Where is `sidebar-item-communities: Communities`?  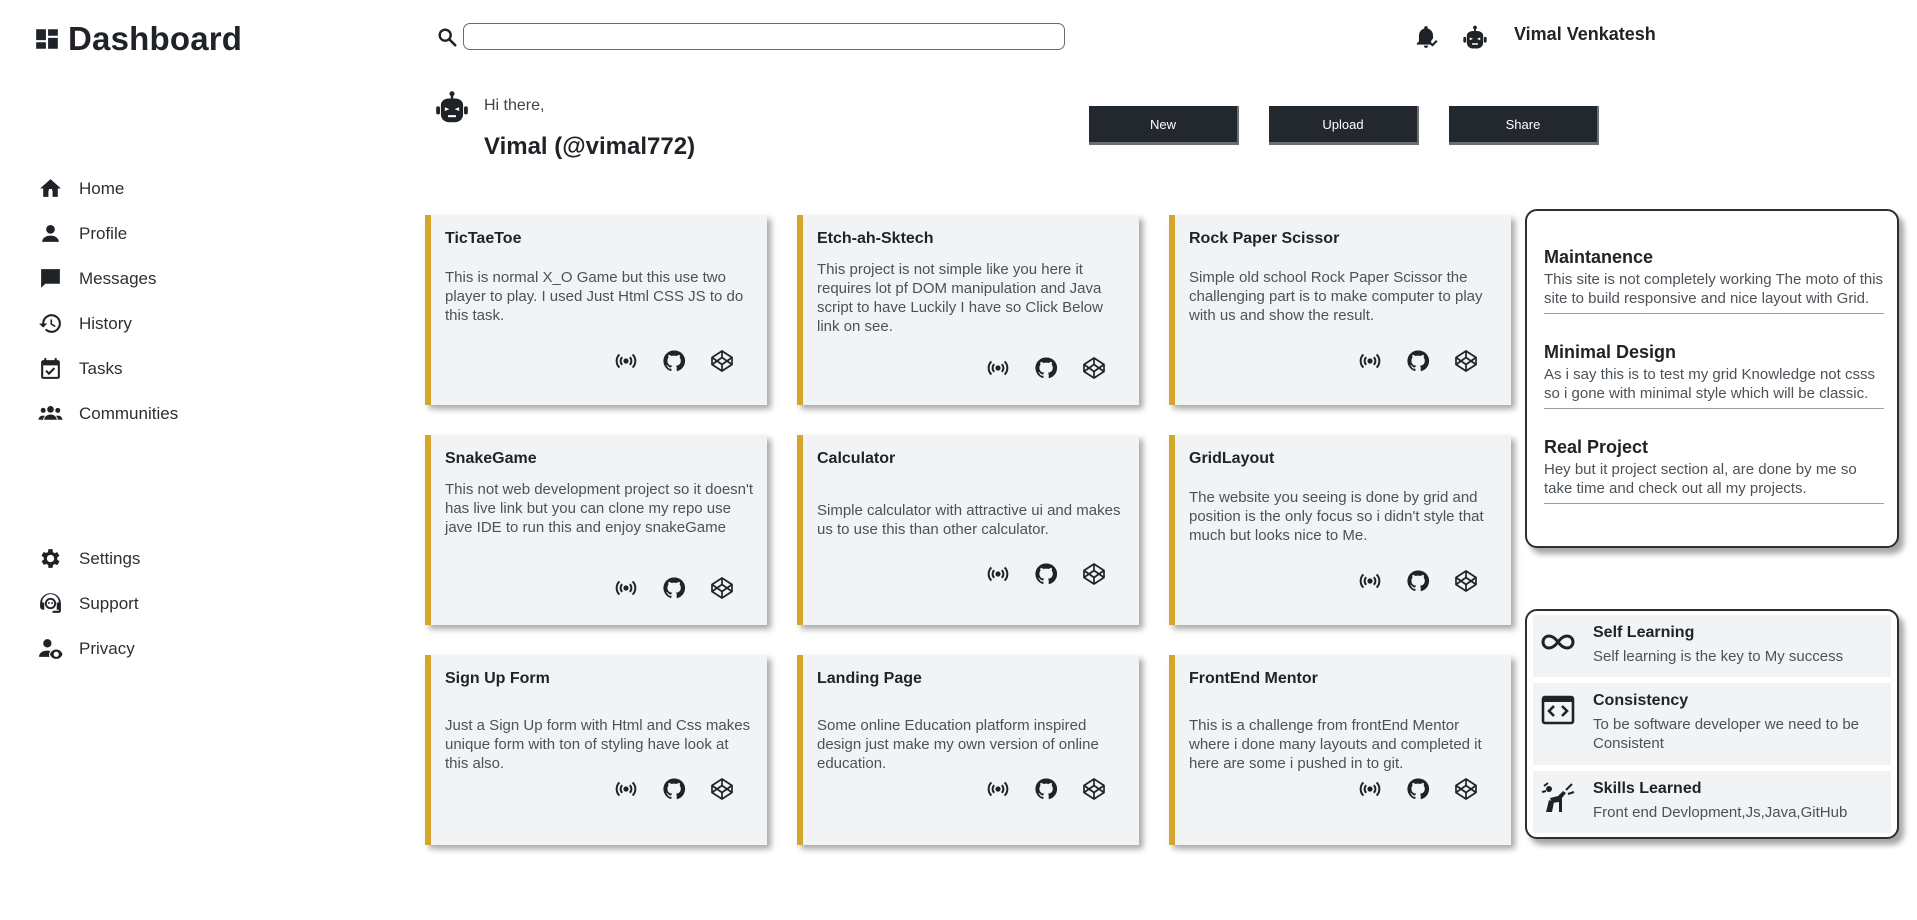 sidebar-item-communities: Communities is located at coordinates (108, 413).